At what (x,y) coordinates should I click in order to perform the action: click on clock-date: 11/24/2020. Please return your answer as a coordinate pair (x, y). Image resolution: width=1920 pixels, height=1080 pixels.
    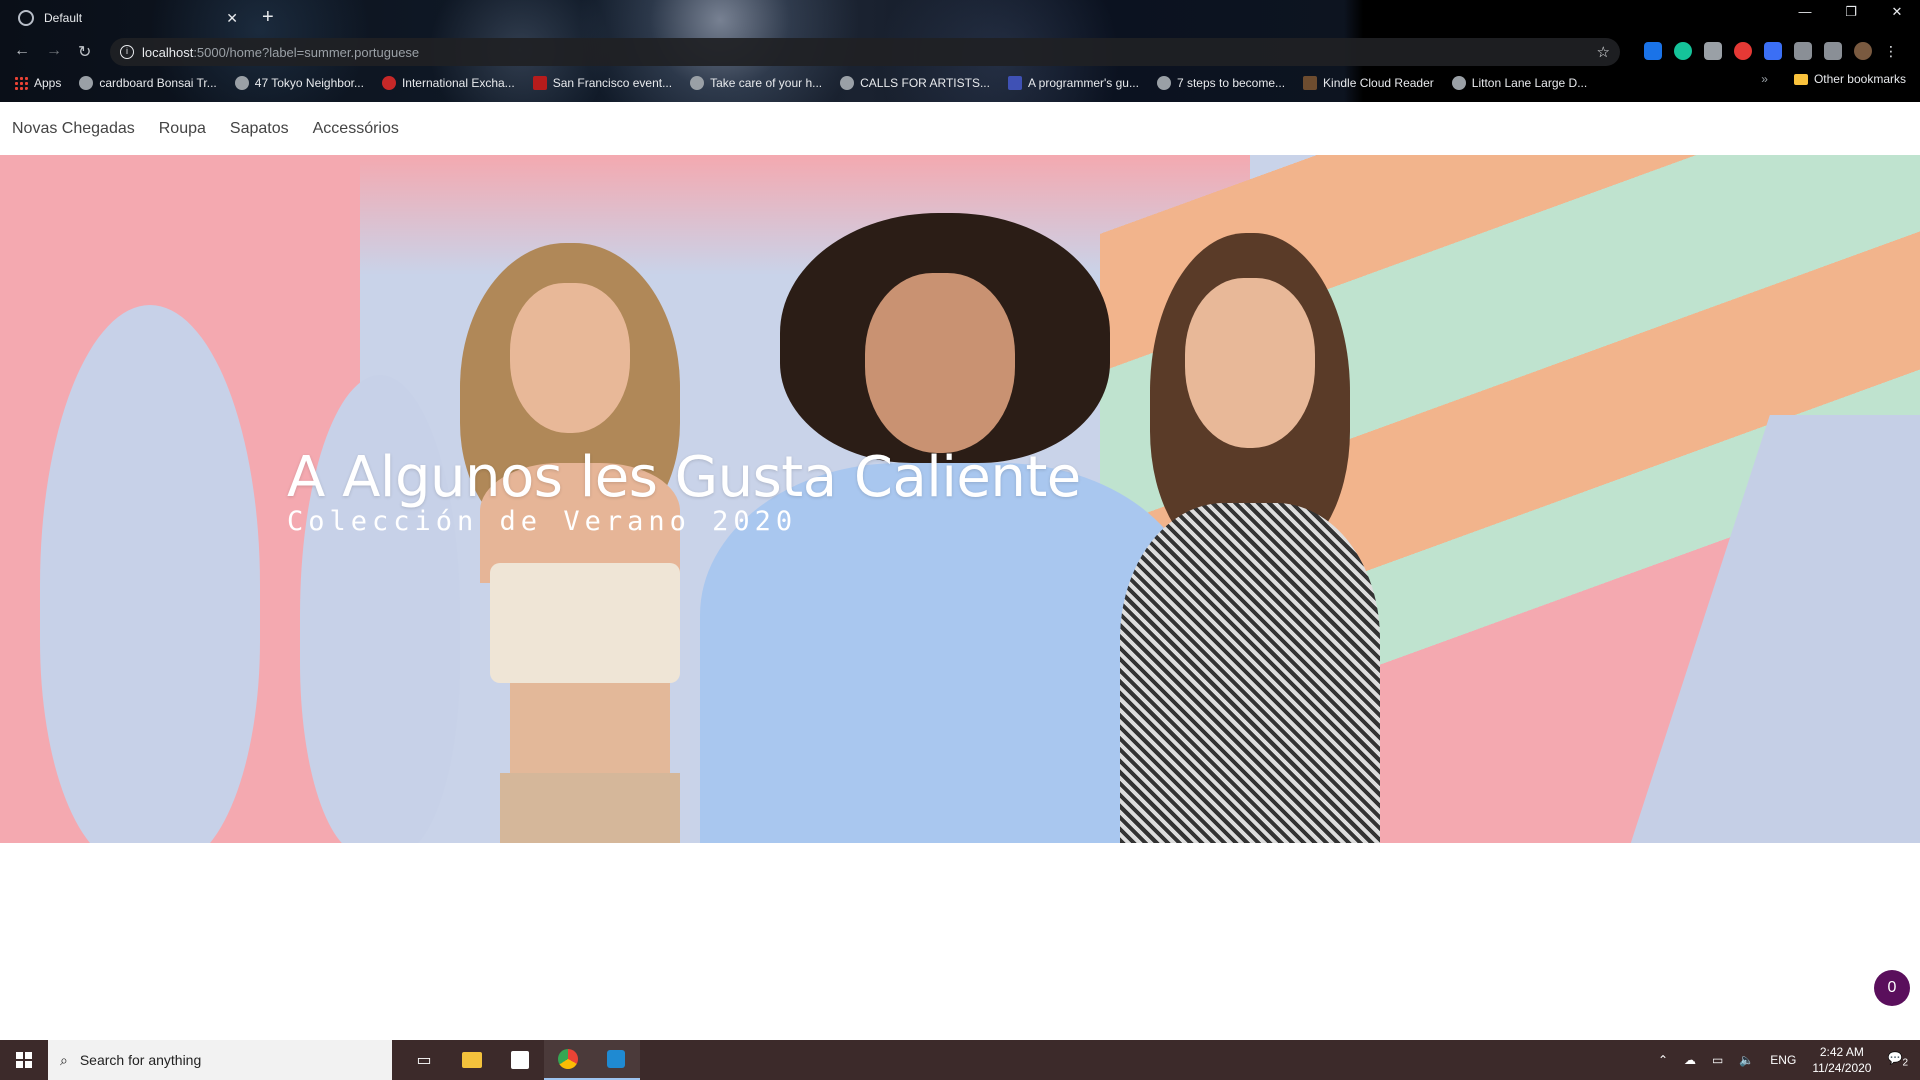
    Looking at the image, I should click on (1842, 1068).